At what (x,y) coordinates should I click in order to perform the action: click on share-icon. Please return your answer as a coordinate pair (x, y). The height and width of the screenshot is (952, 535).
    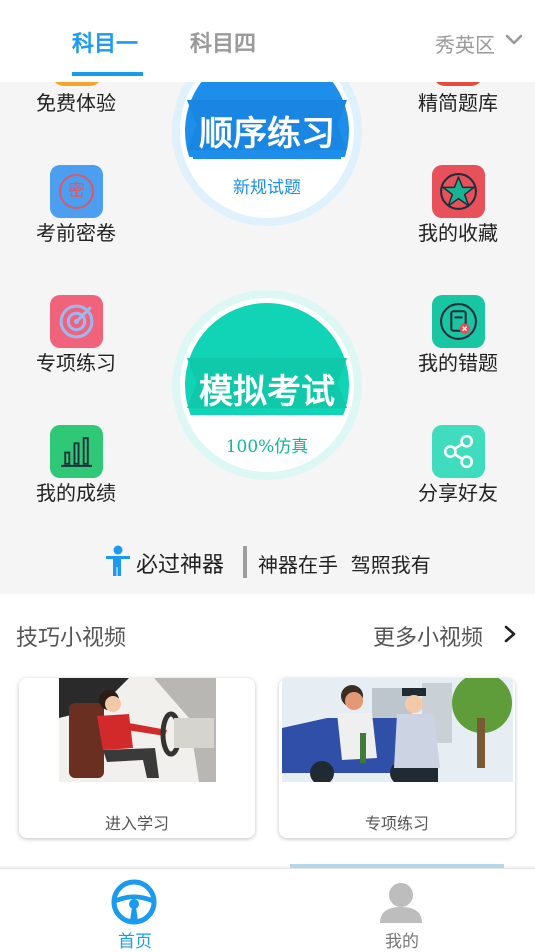
    Looking at the image, I should click on (458, 451).